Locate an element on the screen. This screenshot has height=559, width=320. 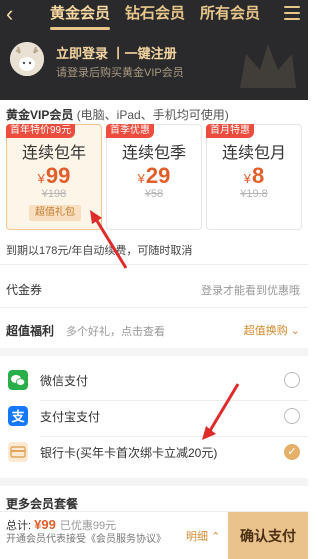
plan-tag: 首季优惠 is located at coordinates (130, 131).